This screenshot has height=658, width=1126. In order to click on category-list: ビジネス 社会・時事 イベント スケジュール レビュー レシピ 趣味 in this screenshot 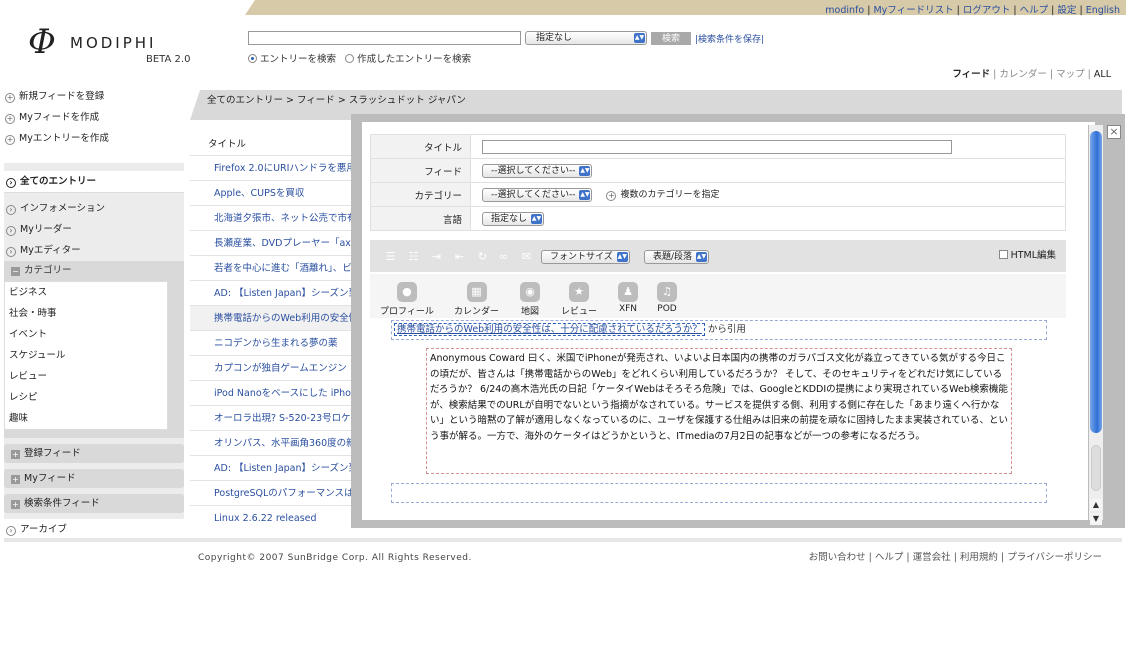, I will do `click(86, 355)`.